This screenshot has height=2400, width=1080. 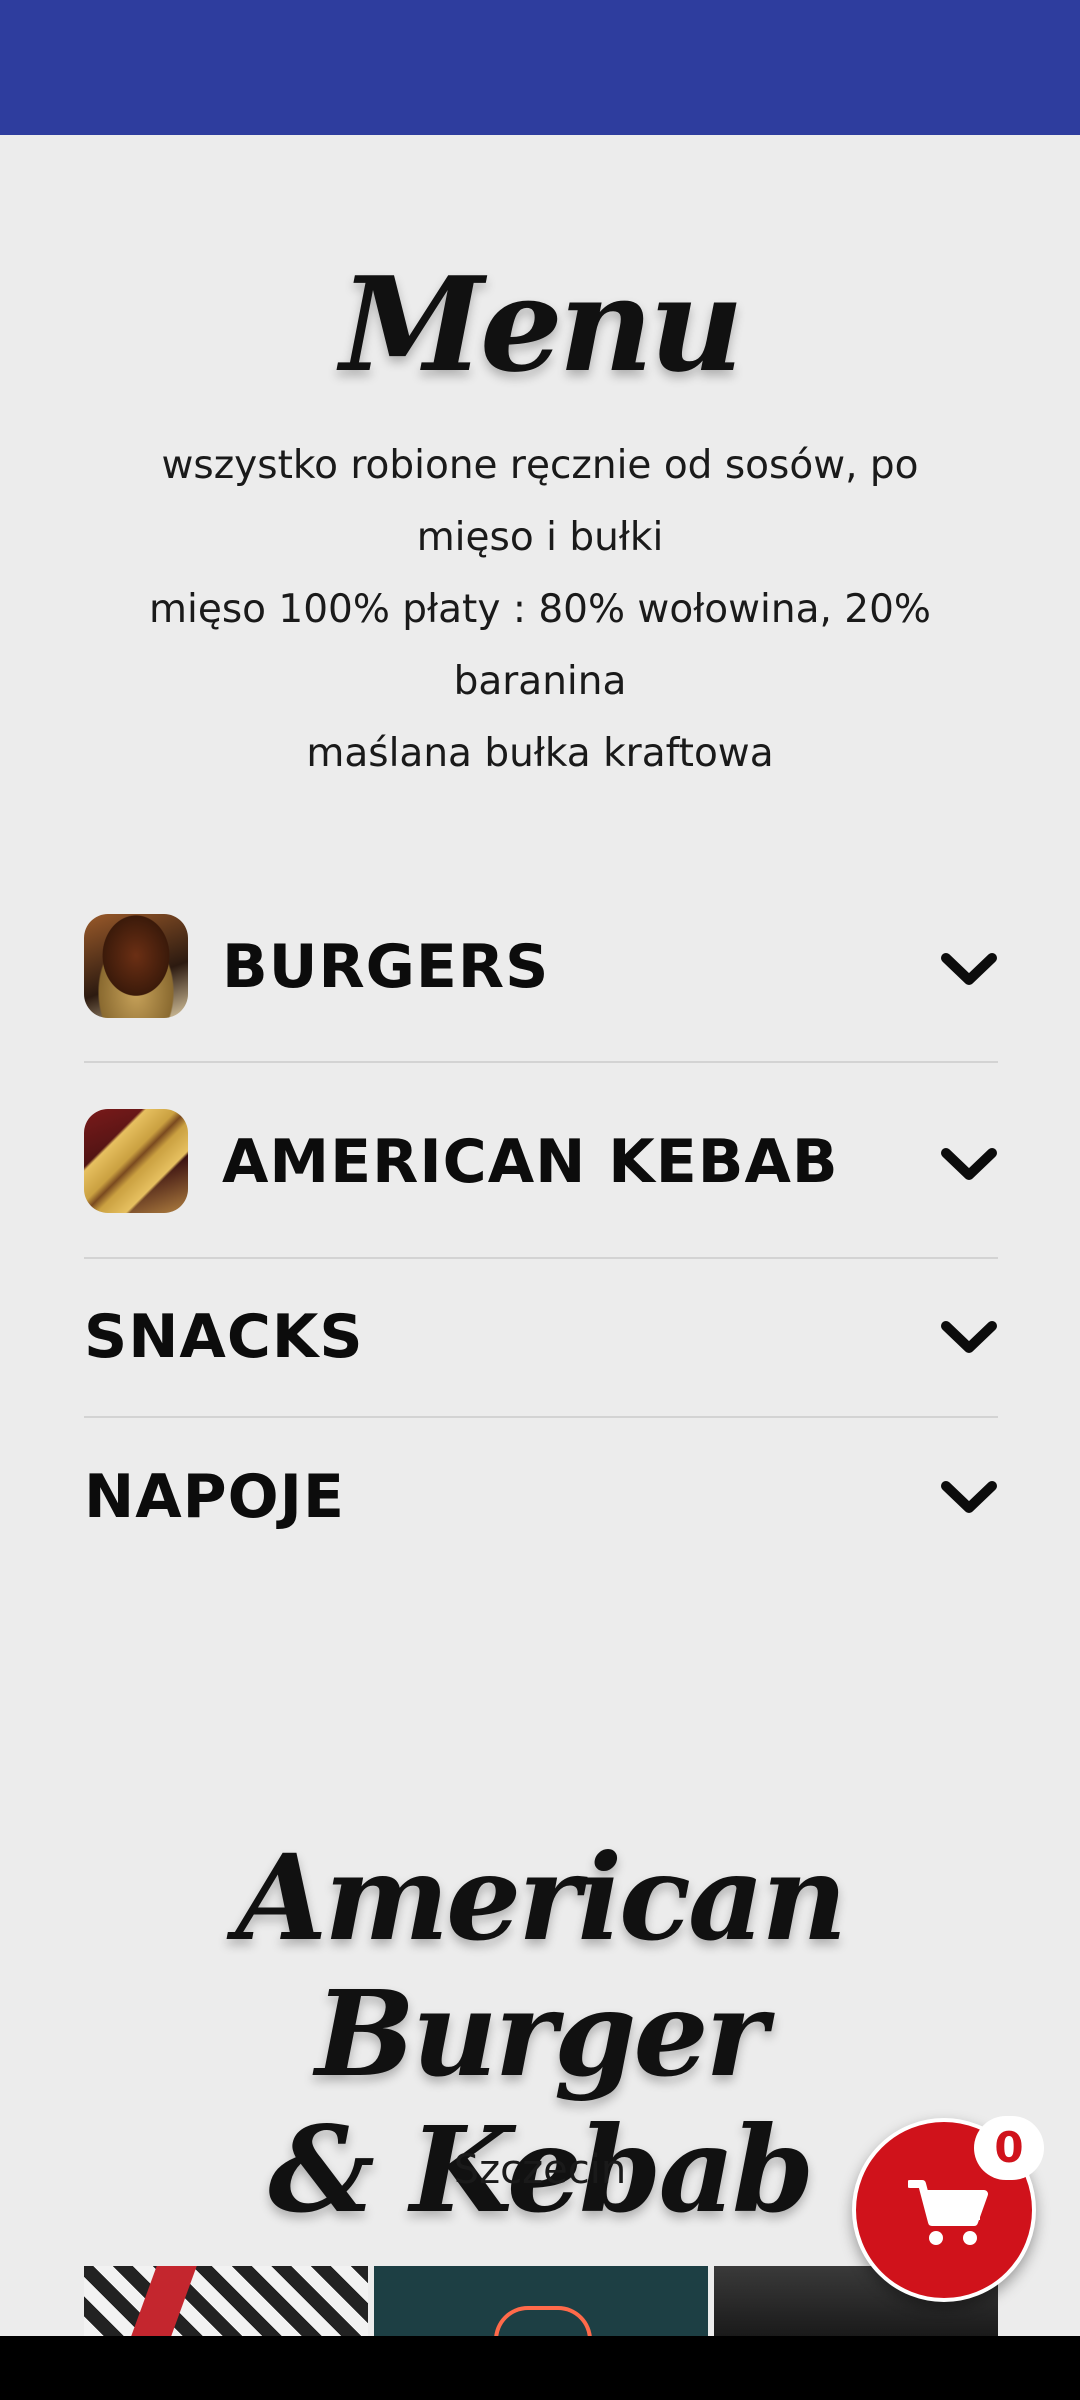 I want to click on cart-button: 0, so click(x=948, y=2209).